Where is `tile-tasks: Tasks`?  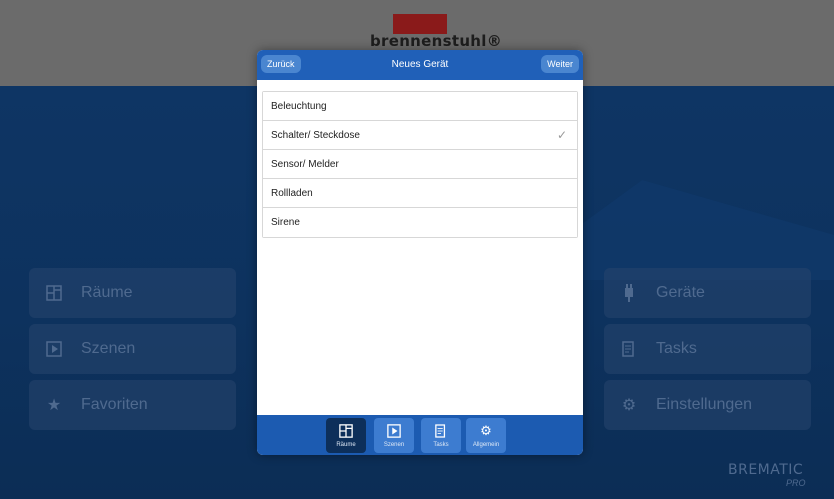 tile-tasks: Tasks is located at coordinates (707, 349).